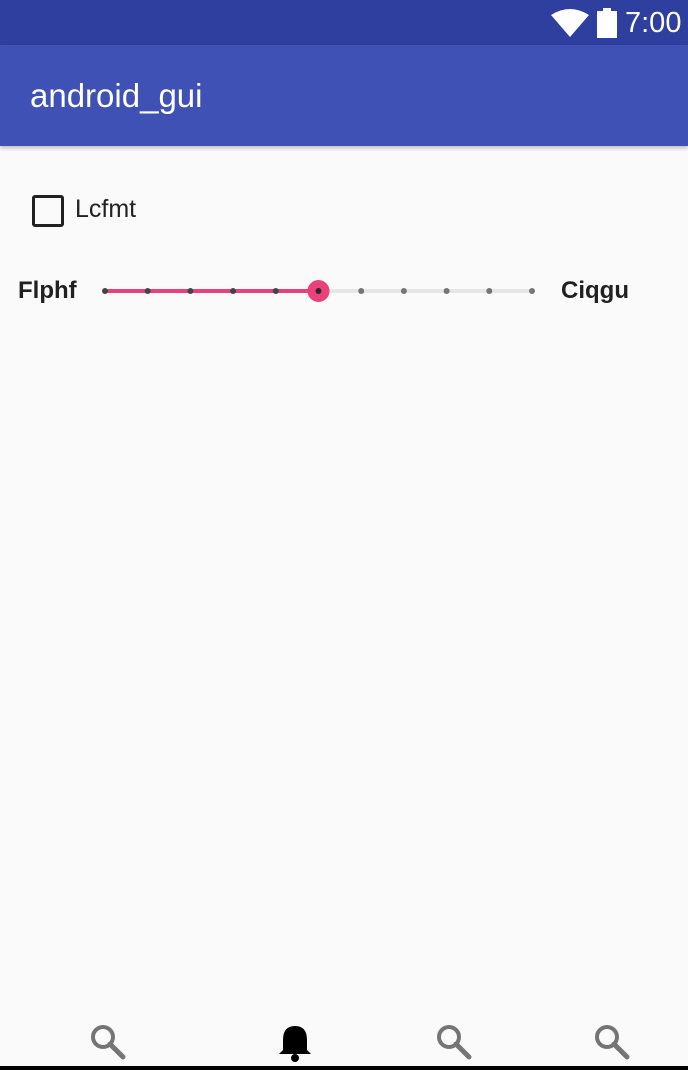  What do you see at coordinates (653, 23) in the screenshot?
I see `status-time: 7:00` at bounding box center [653, 23].